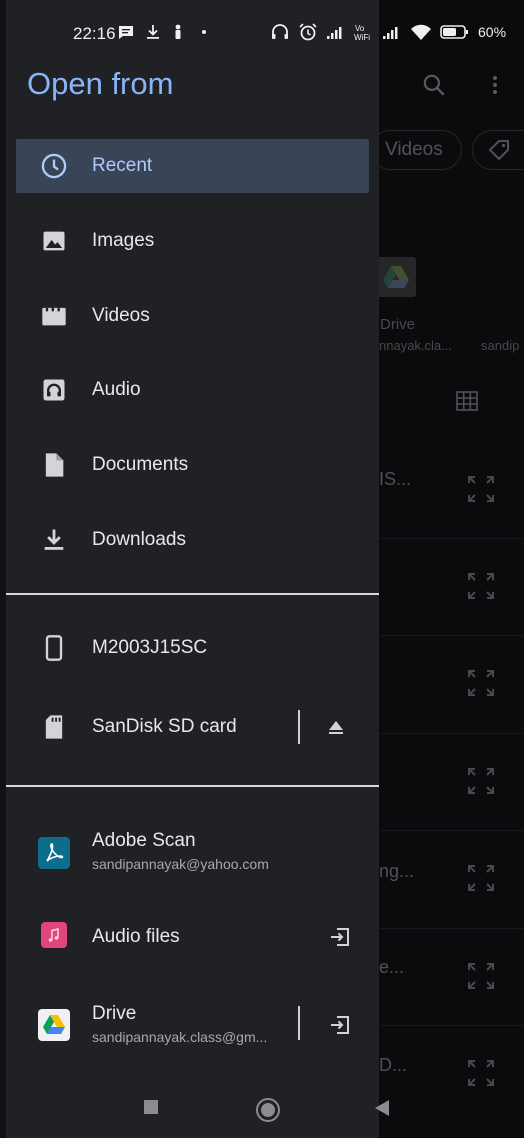  I want to click on account-email: sandipannayak@yahoo.com, so click(180, 864).